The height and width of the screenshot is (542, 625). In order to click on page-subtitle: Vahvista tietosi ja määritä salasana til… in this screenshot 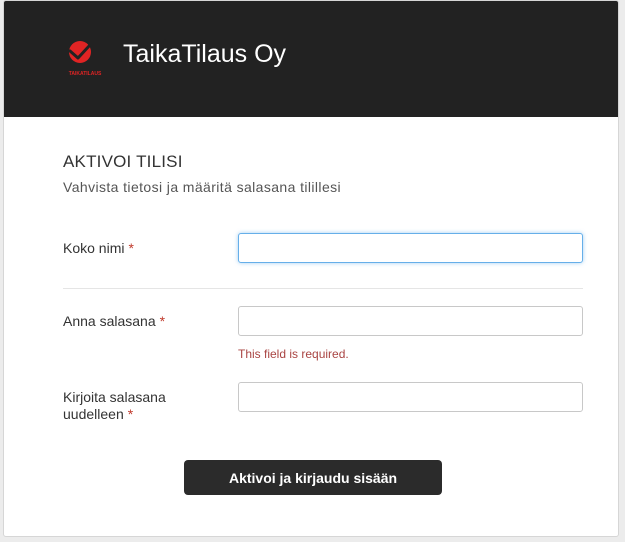, I will do `click(202, 187)`.